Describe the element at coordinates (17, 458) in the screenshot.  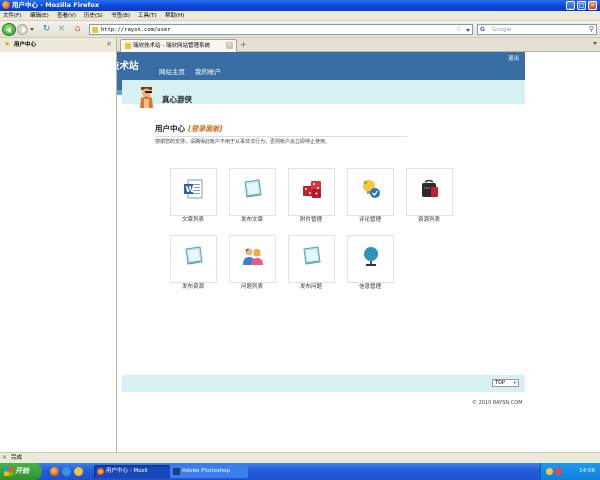
I see `status-text: 完成` at that location.